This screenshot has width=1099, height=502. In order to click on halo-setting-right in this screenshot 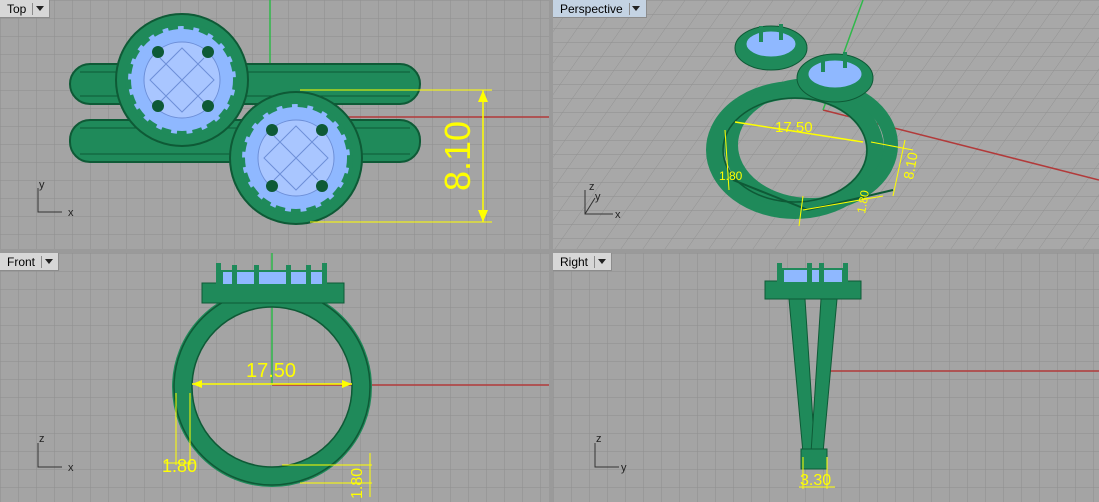, I will do `click(296, 158)`.